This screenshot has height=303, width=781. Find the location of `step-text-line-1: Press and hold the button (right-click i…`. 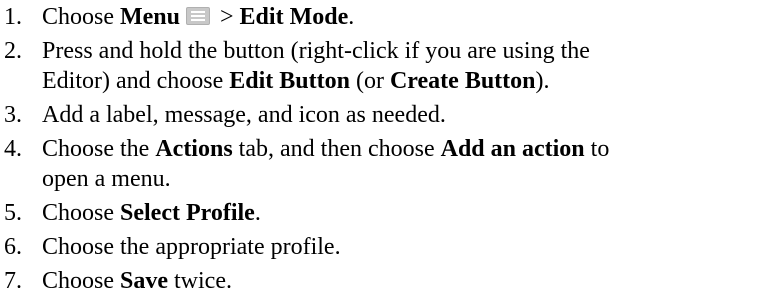

step-text-line-1: Press and hold the button (right-click i… is located at coordinates (316, 51).